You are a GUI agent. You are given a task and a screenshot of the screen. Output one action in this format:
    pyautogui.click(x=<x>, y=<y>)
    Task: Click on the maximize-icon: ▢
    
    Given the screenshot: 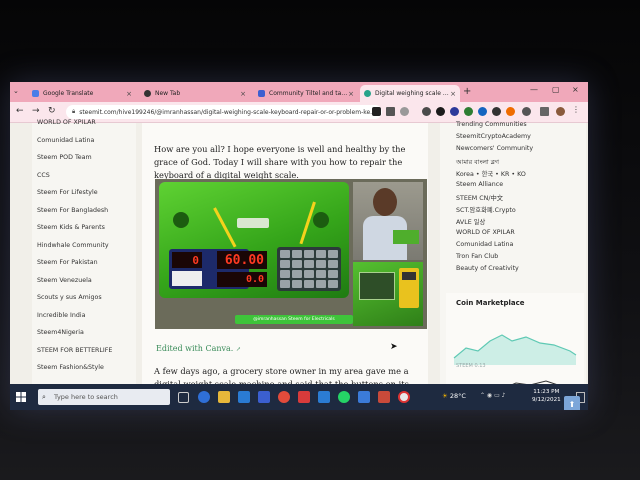 What is the action you would take?
    pyautogui.click(x=556, y=89)
    